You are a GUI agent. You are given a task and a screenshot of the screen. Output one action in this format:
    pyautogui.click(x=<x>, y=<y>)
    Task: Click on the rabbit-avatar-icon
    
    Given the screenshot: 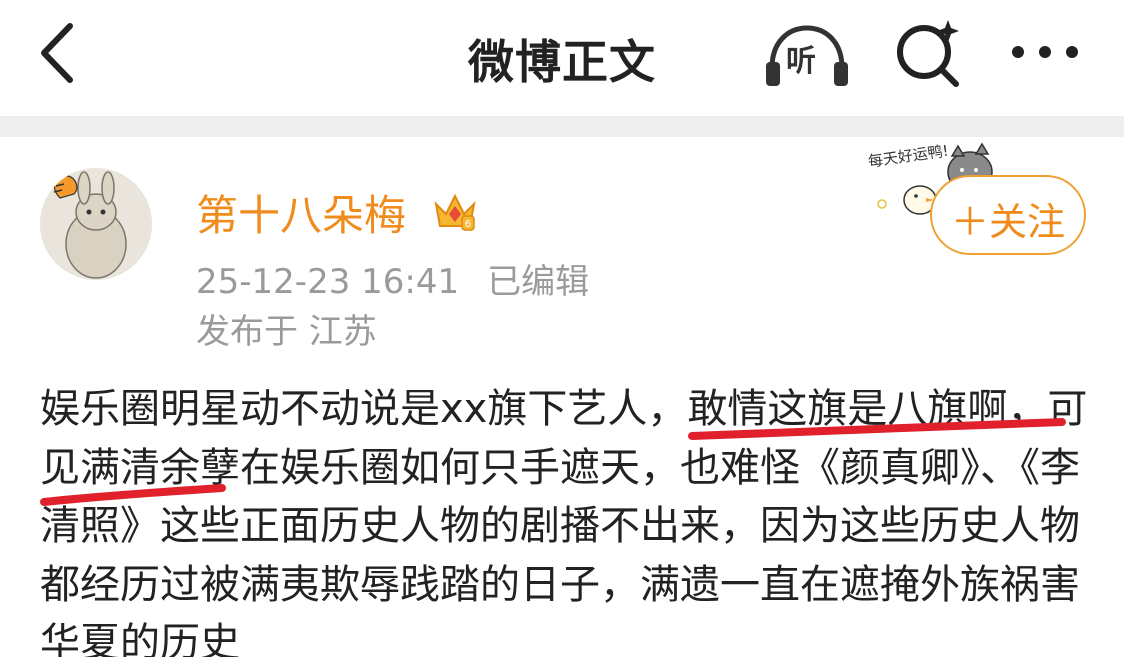 What is the action you would take?
    pyautogui.click(x=96, y=224)
    